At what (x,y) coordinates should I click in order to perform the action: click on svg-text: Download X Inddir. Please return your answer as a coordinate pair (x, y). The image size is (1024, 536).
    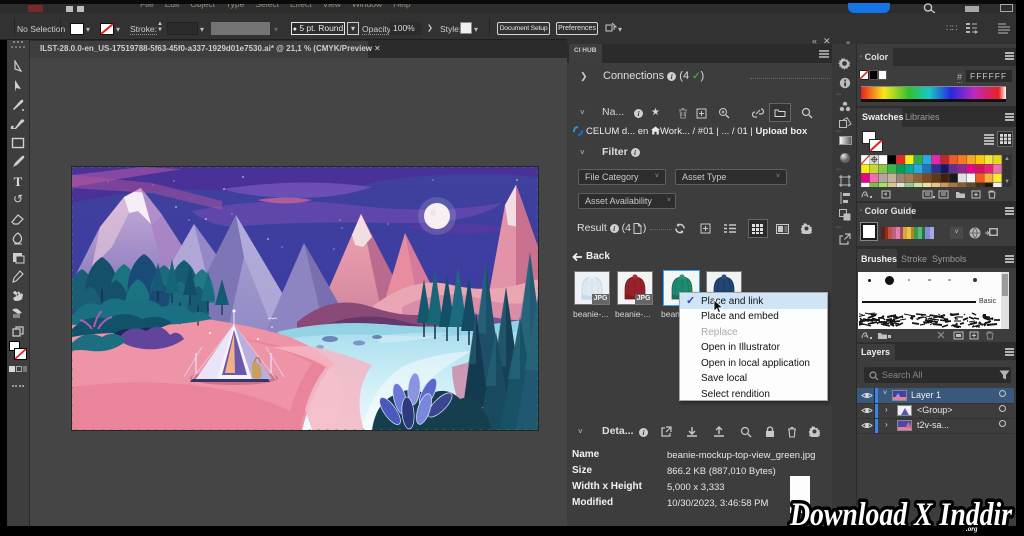
    Looking at the image, I should click on (901, 515).